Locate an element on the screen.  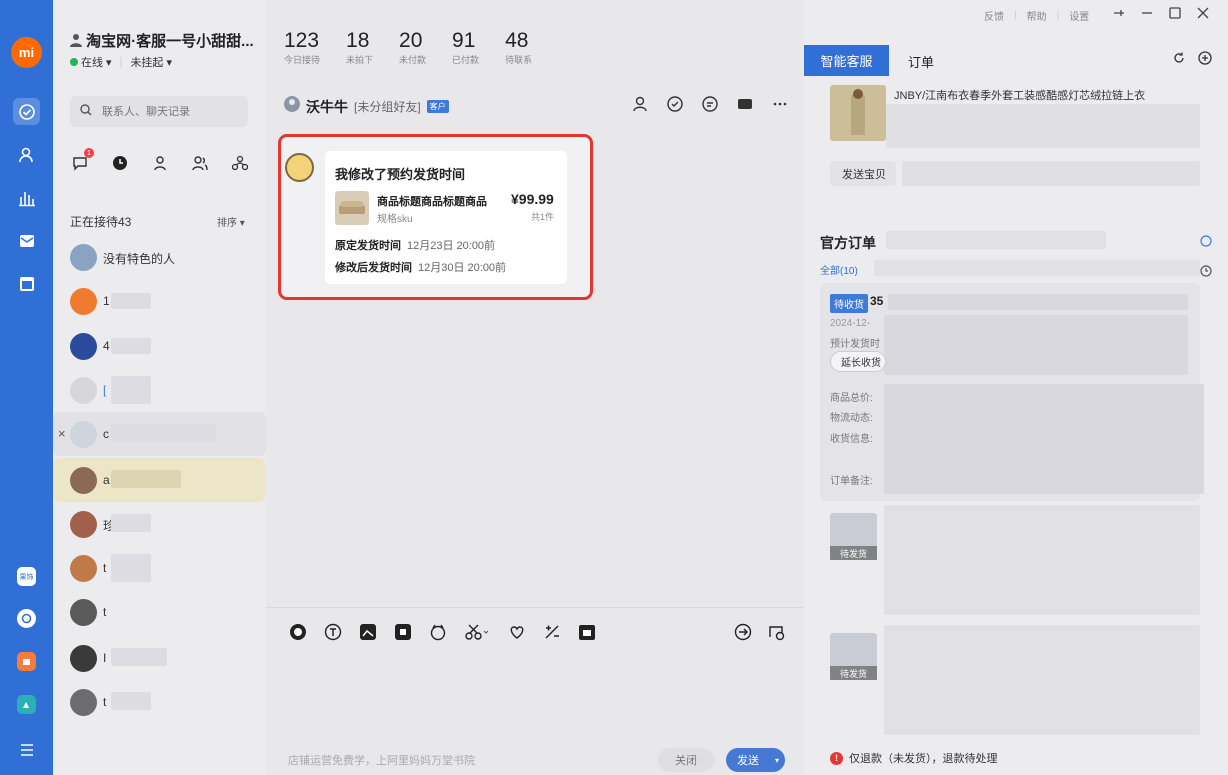
menu-icon is located at coordinates (26, 749).